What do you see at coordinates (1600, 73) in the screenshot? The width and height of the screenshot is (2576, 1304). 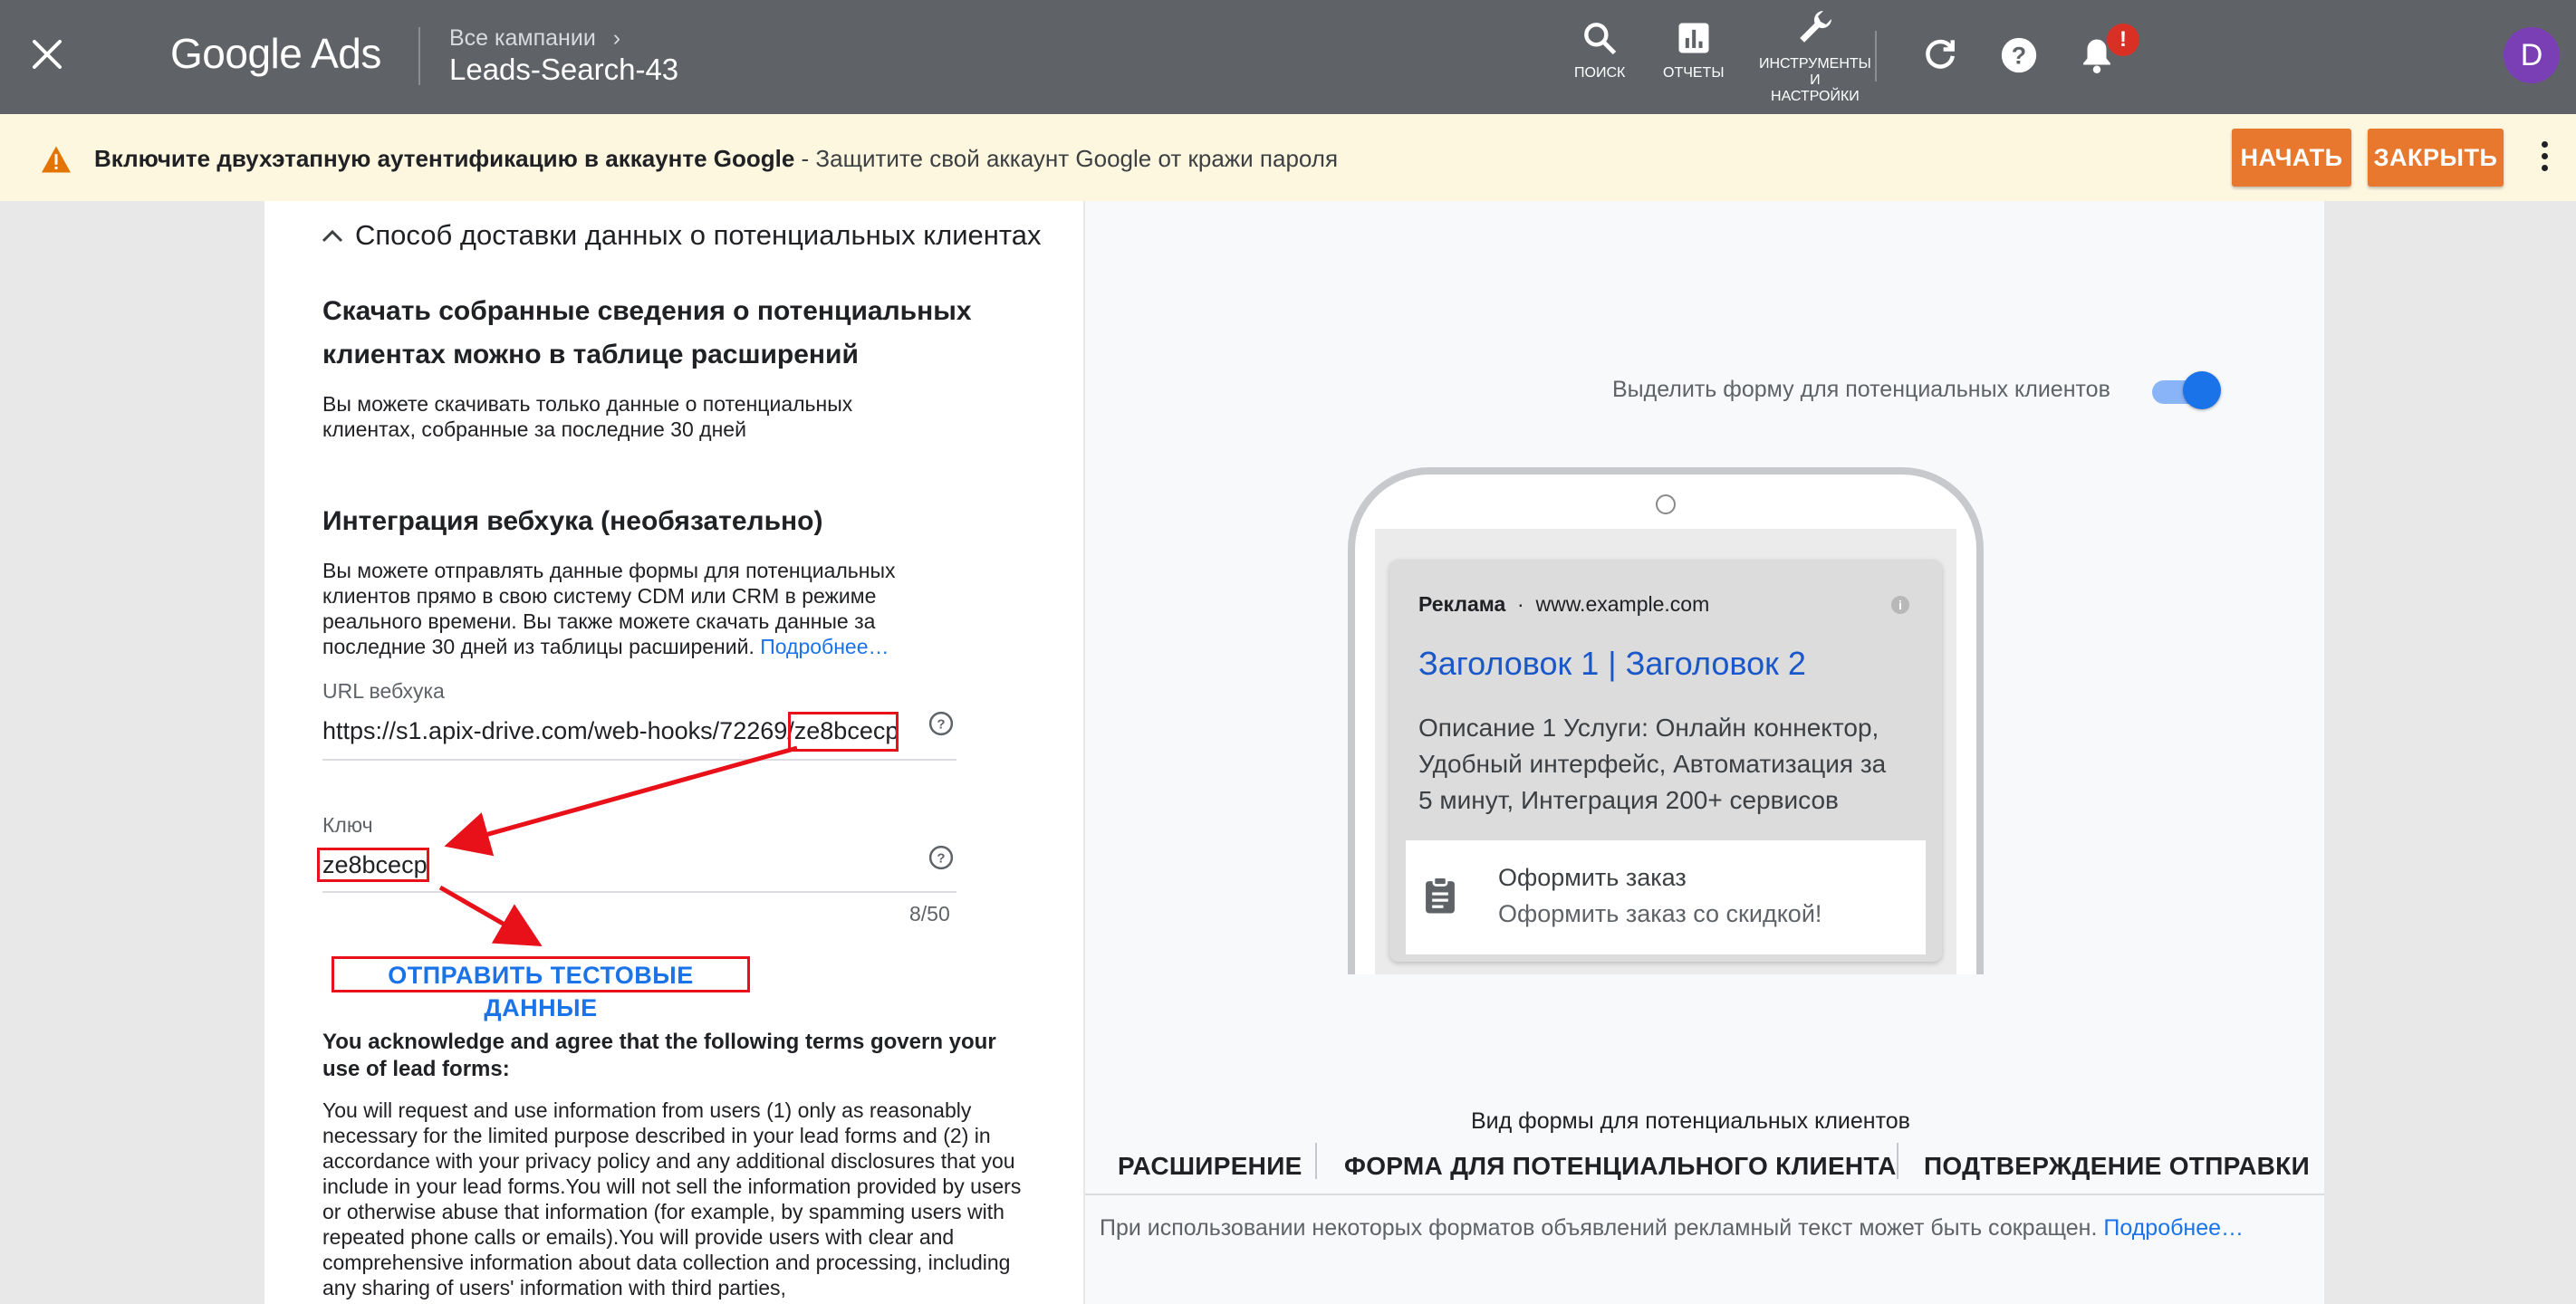 I see `search-tool-label: ПОИСК` at bounding box center [1600, 73].